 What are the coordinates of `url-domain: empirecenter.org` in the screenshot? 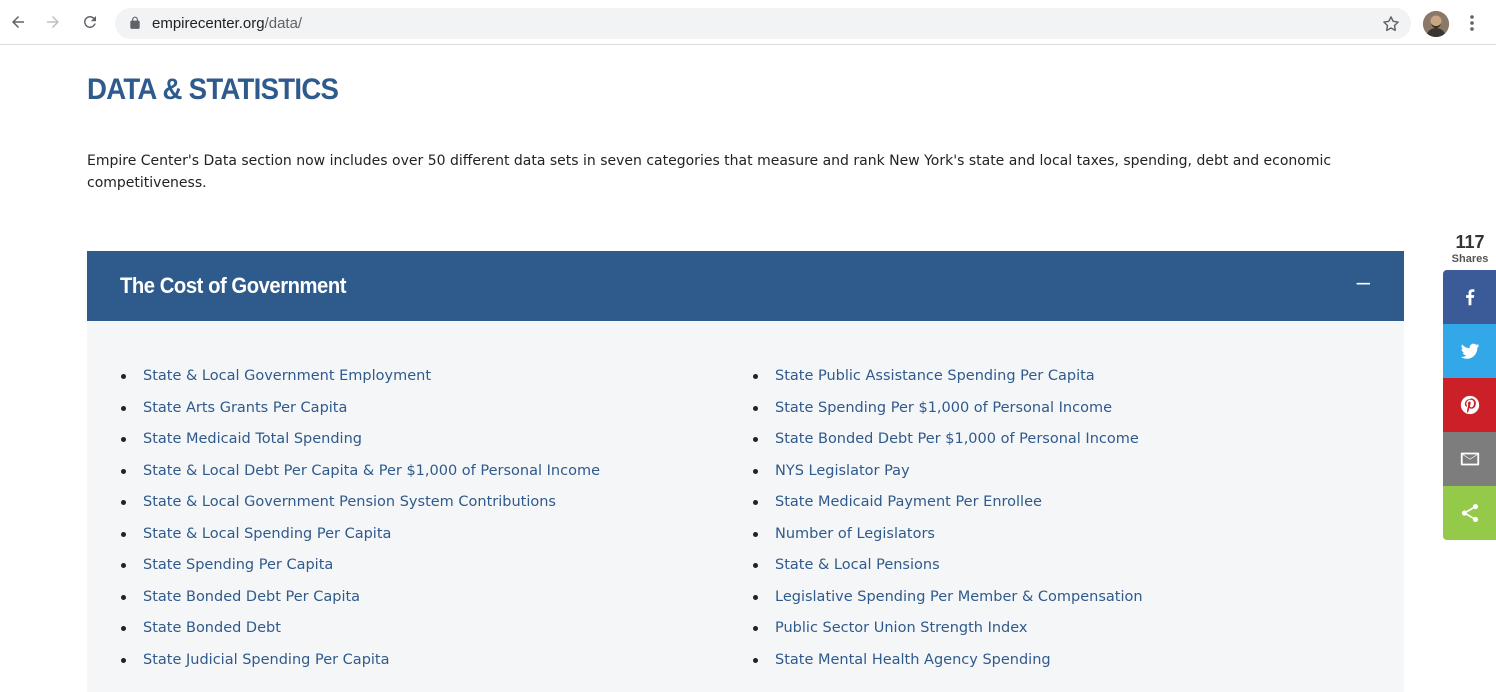 It's located at (208, 23).